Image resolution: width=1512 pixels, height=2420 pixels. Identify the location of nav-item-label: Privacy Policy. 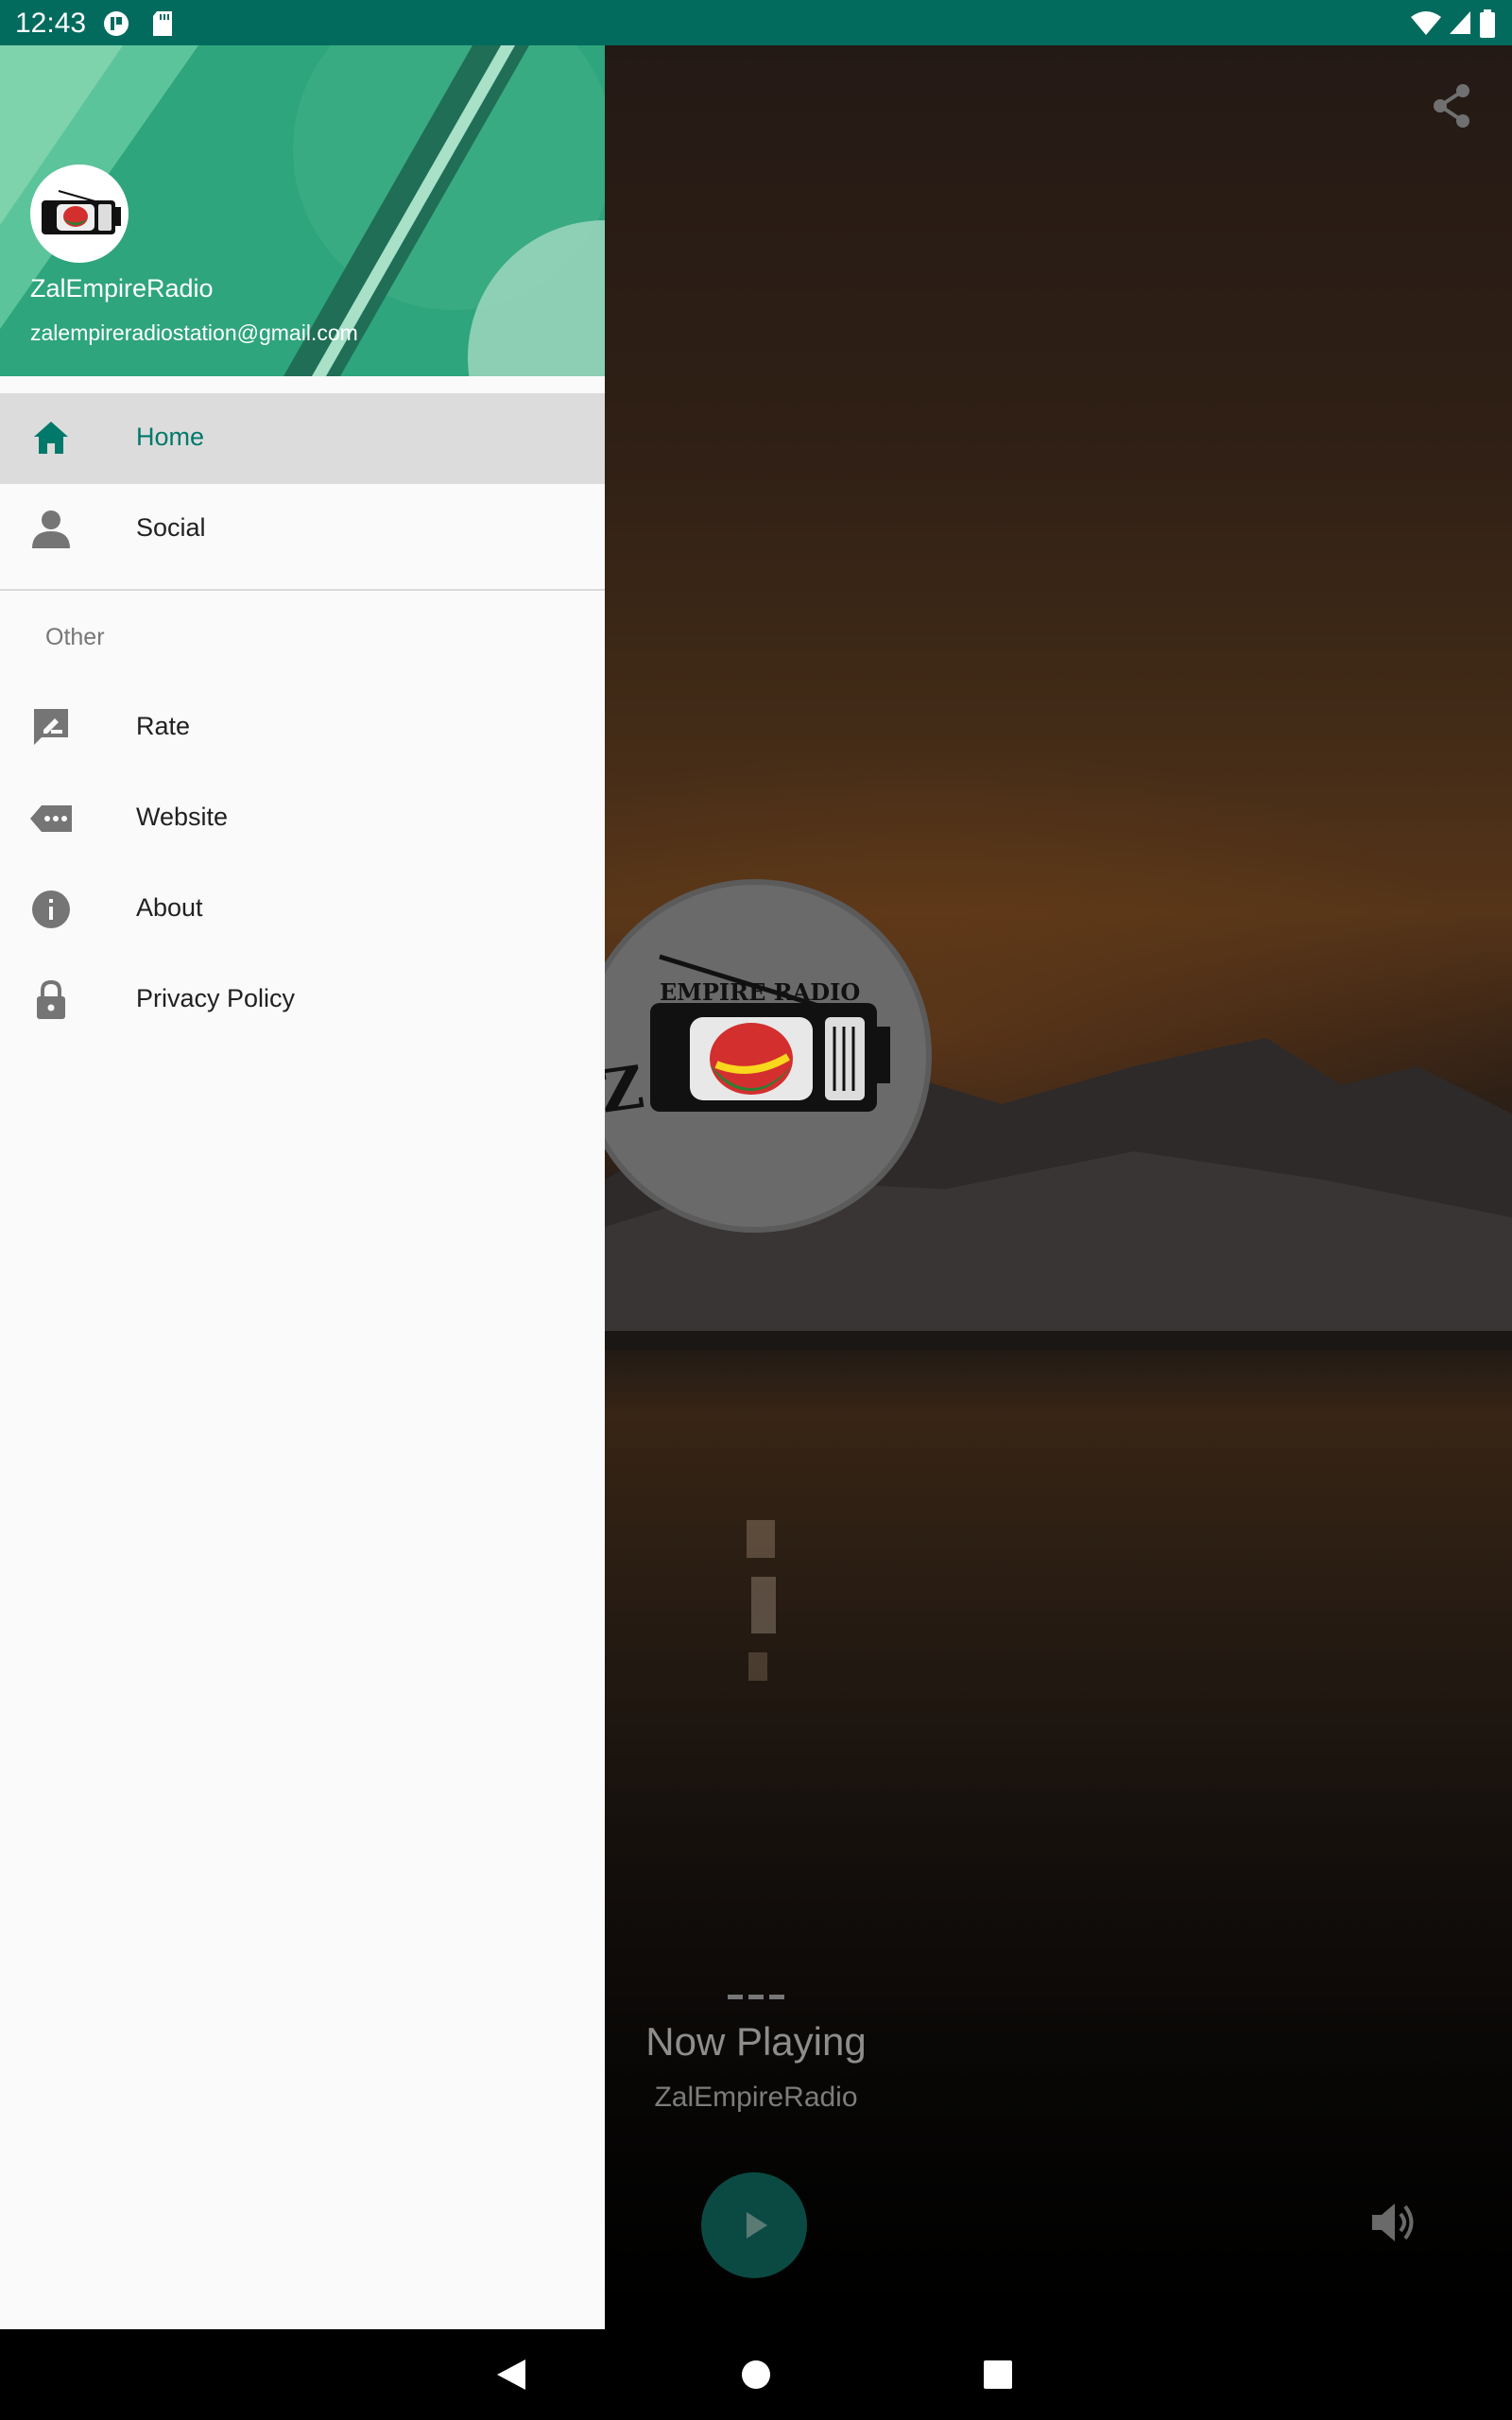
(216, 998).